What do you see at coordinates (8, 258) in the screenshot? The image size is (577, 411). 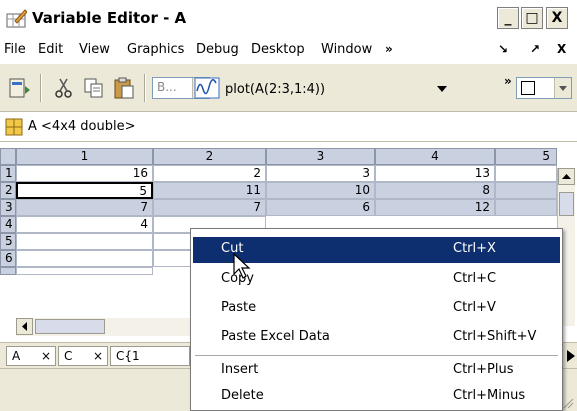 I see `row-header: 6` at bounding box center [8, 258].